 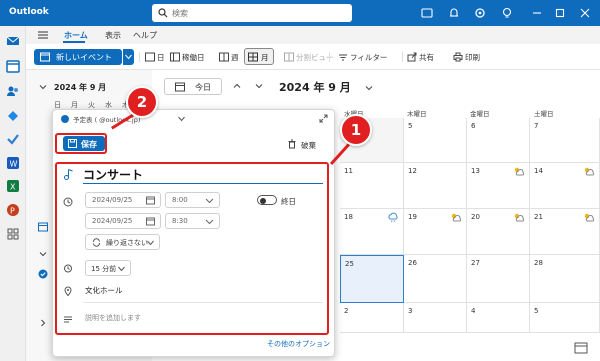 I want to click on hamburger-icon, so click(x=43, y=35).